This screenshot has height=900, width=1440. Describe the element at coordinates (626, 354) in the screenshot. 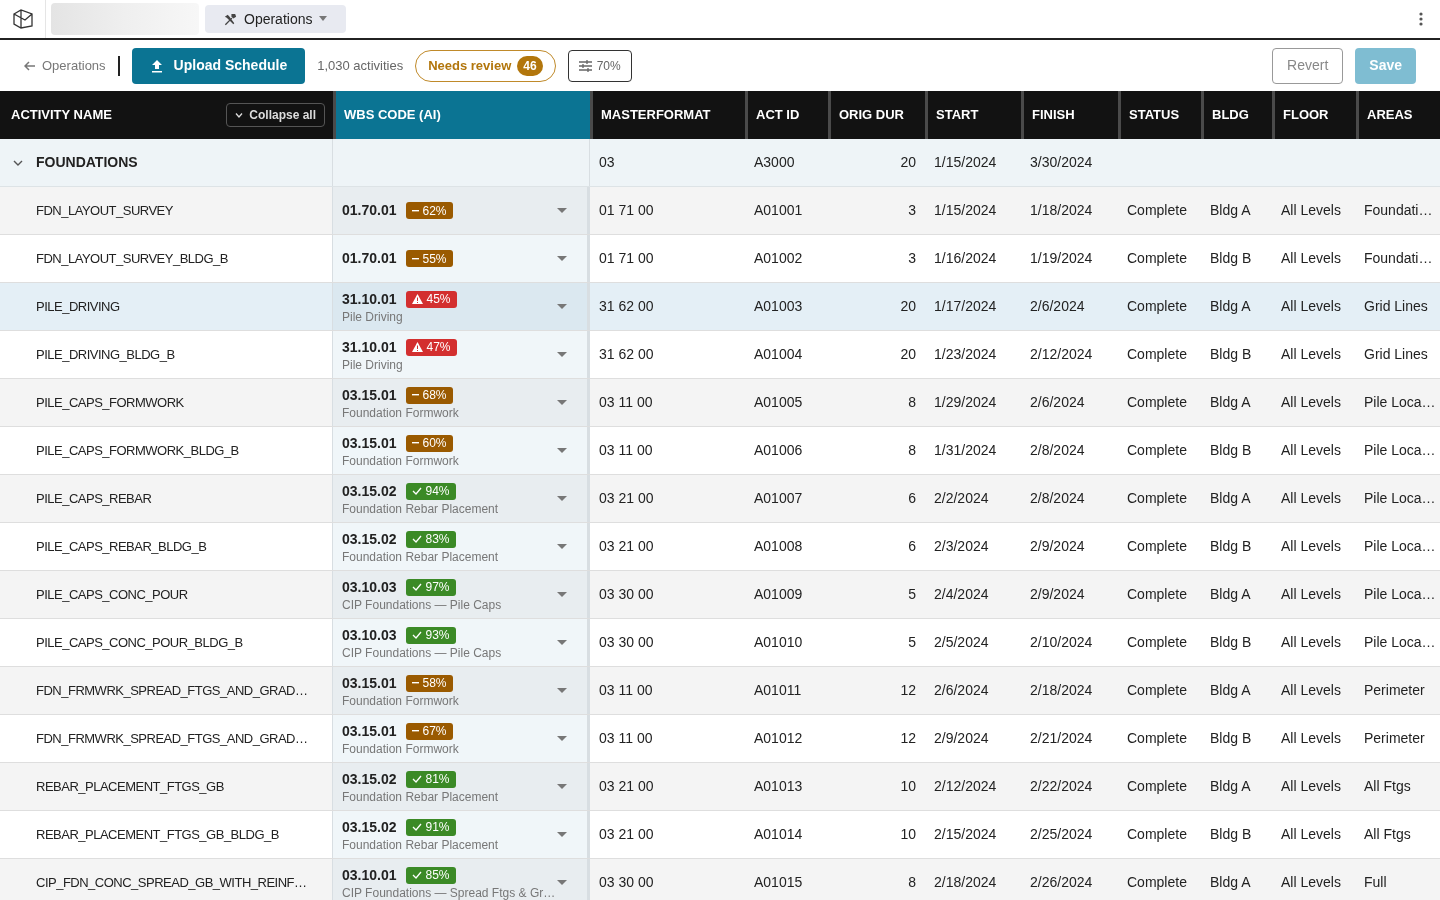

I see `table-cell-text: 31 62 00` at that location.